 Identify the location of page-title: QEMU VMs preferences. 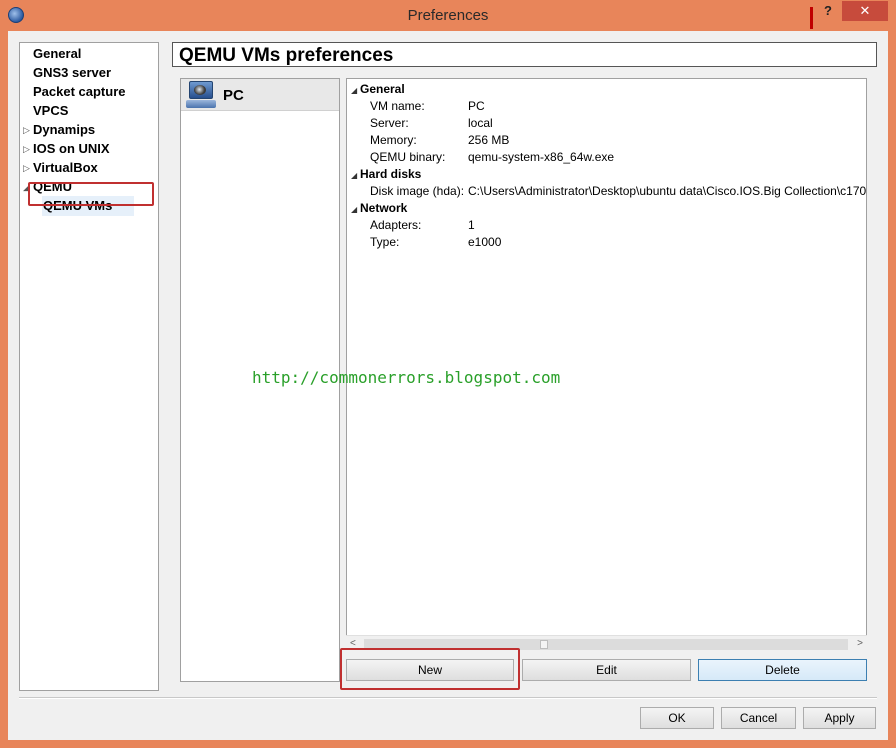
(286, 55).